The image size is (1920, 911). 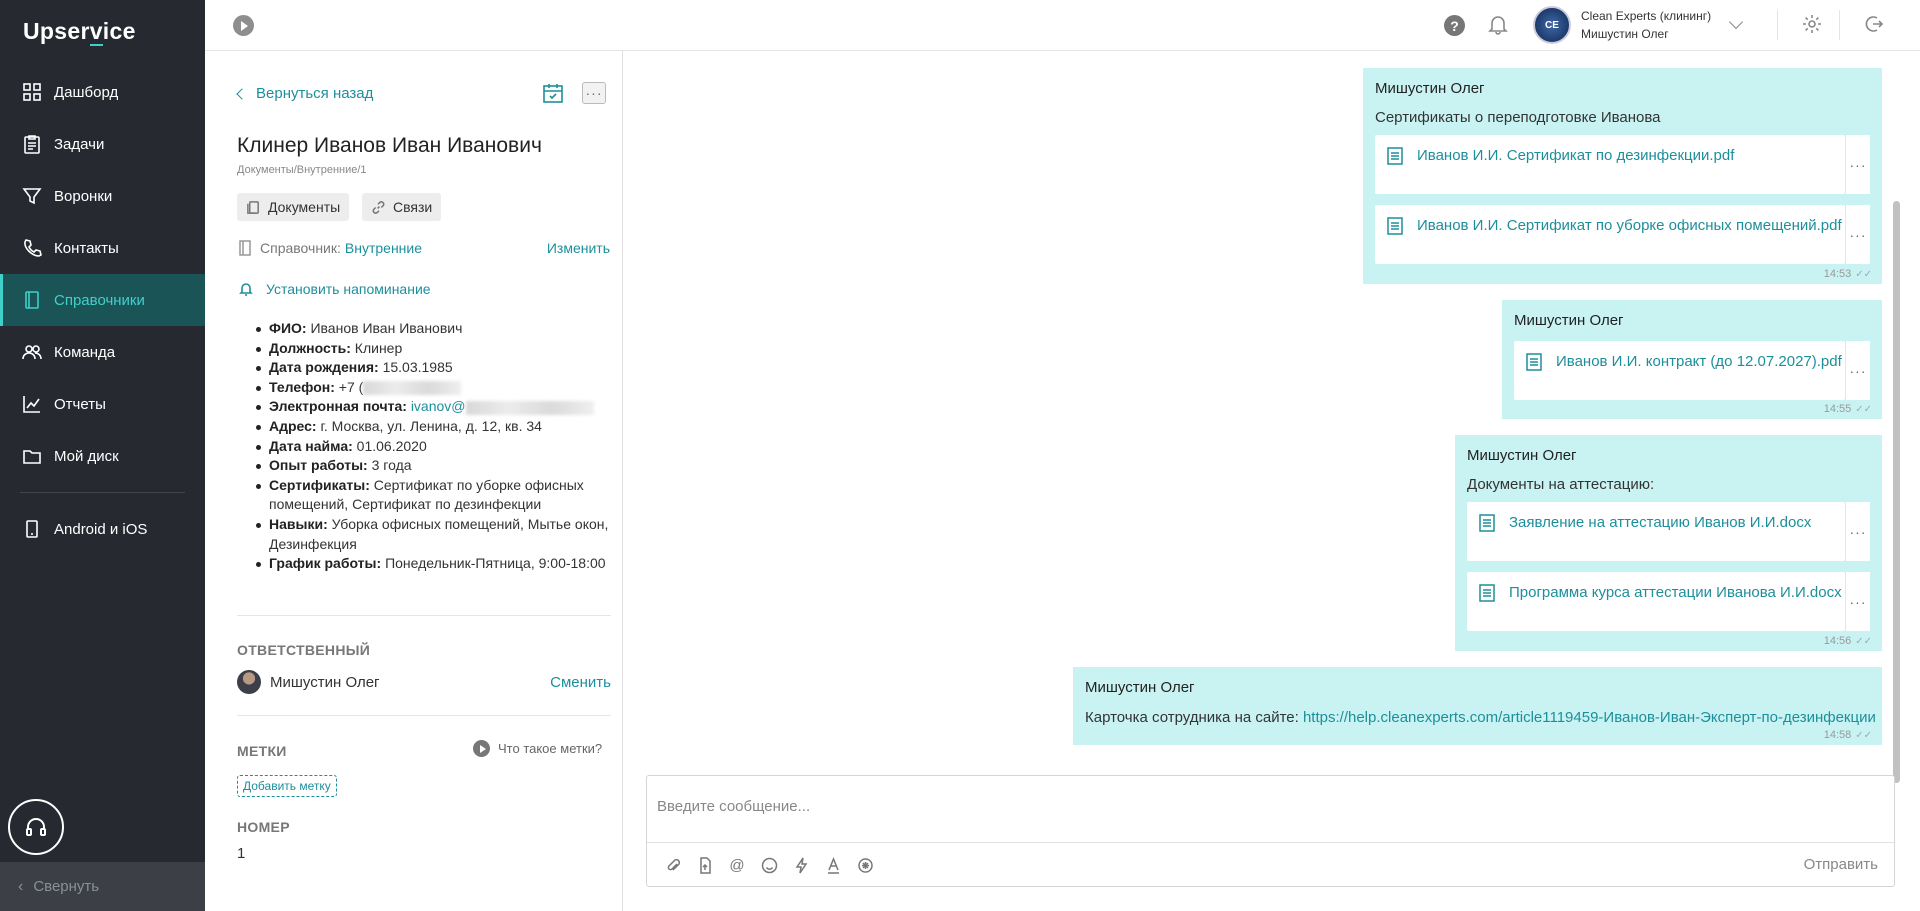 I want to click on gear-icon, so click(x=1812, y=24).